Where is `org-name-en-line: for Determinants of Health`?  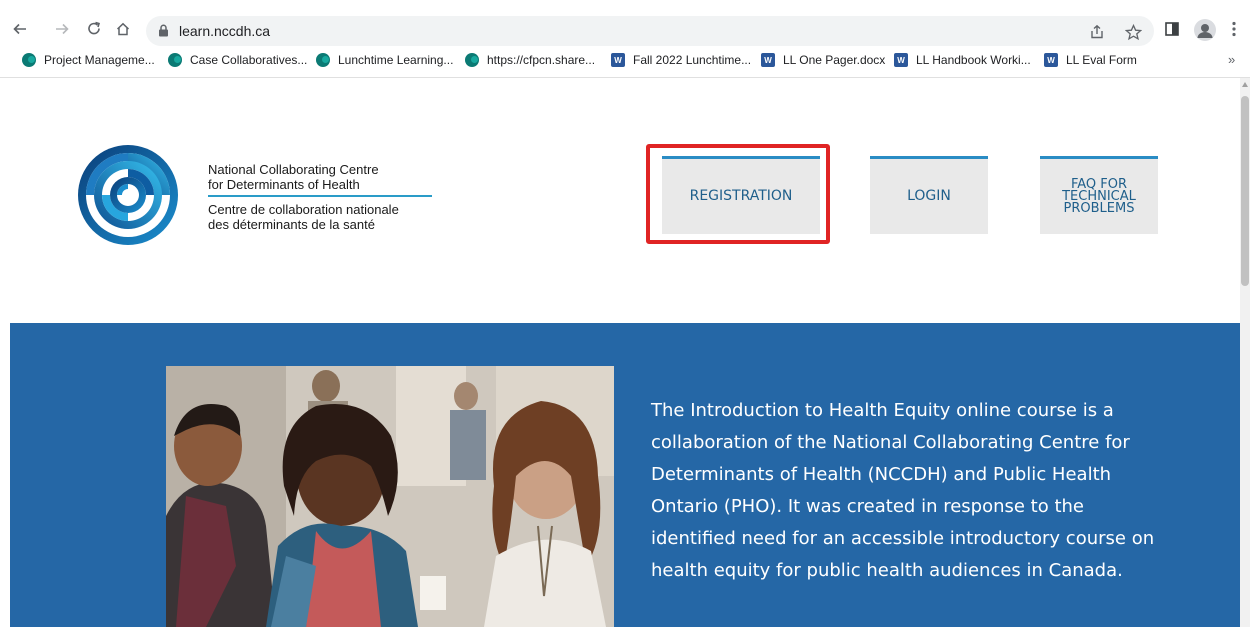
org-name-en-line: for Determinants of Health is located at coordinates (284, 184).